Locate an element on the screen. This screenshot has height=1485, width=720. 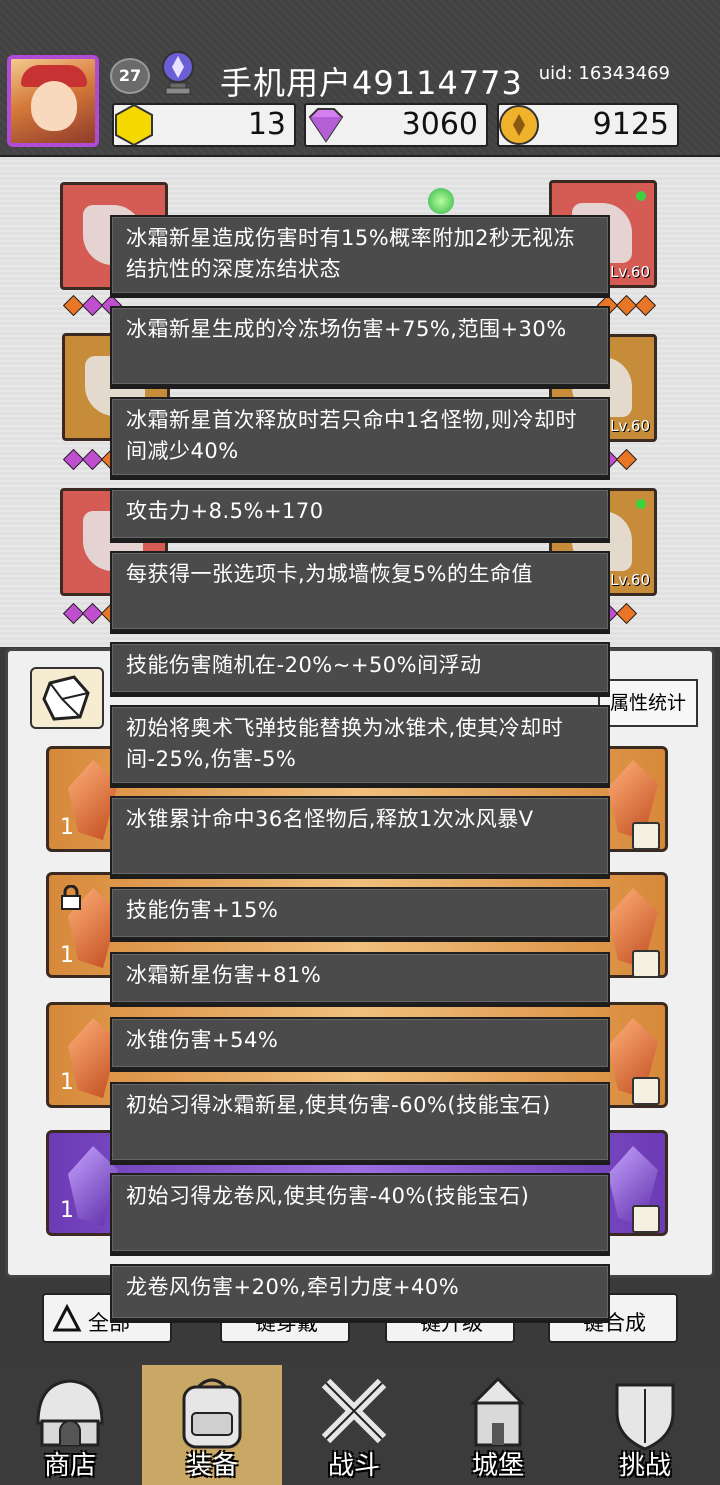
bottom-nav: 商店 装备 战斗 城堡 挑战 is located at coordinates (360, 1425).